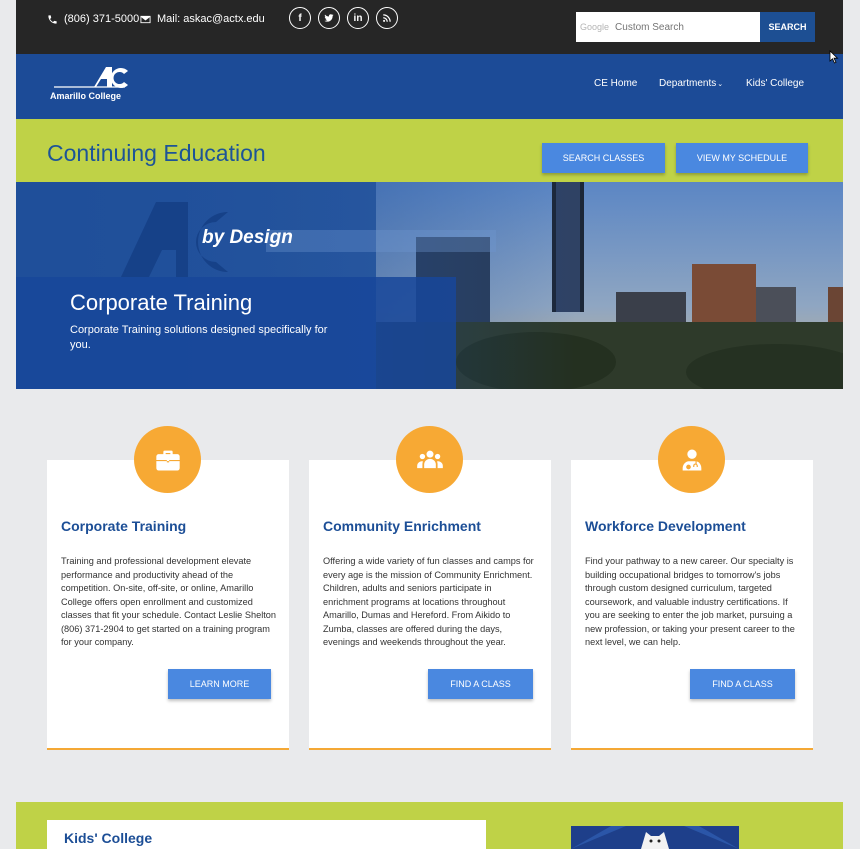 This screenshot has height=849, width=860. Describe the element at coordinates (52, 19) in the screenshot. I see `phone-icon` at that location.